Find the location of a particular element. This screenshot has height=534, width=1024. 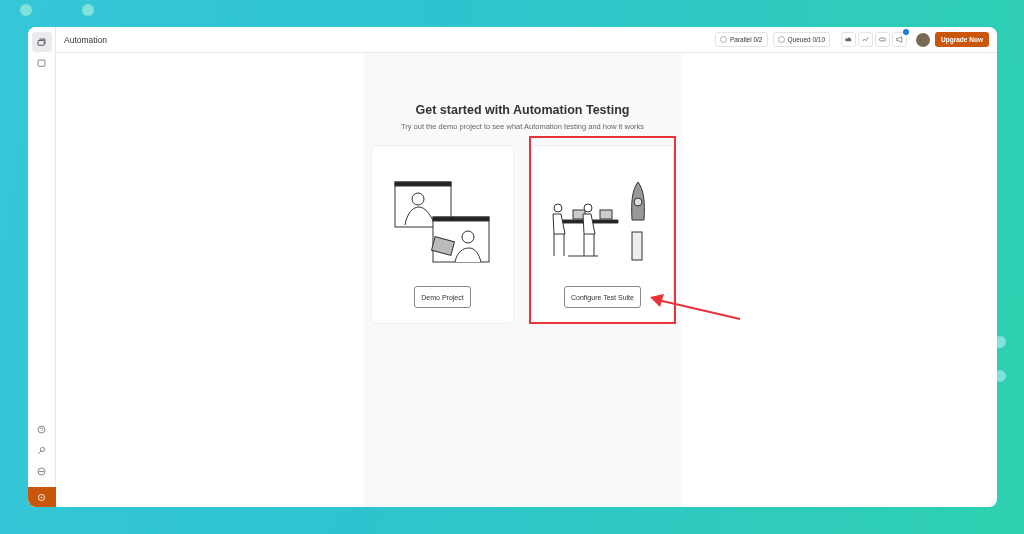

stack-icon is located at coordinates (41, 42).